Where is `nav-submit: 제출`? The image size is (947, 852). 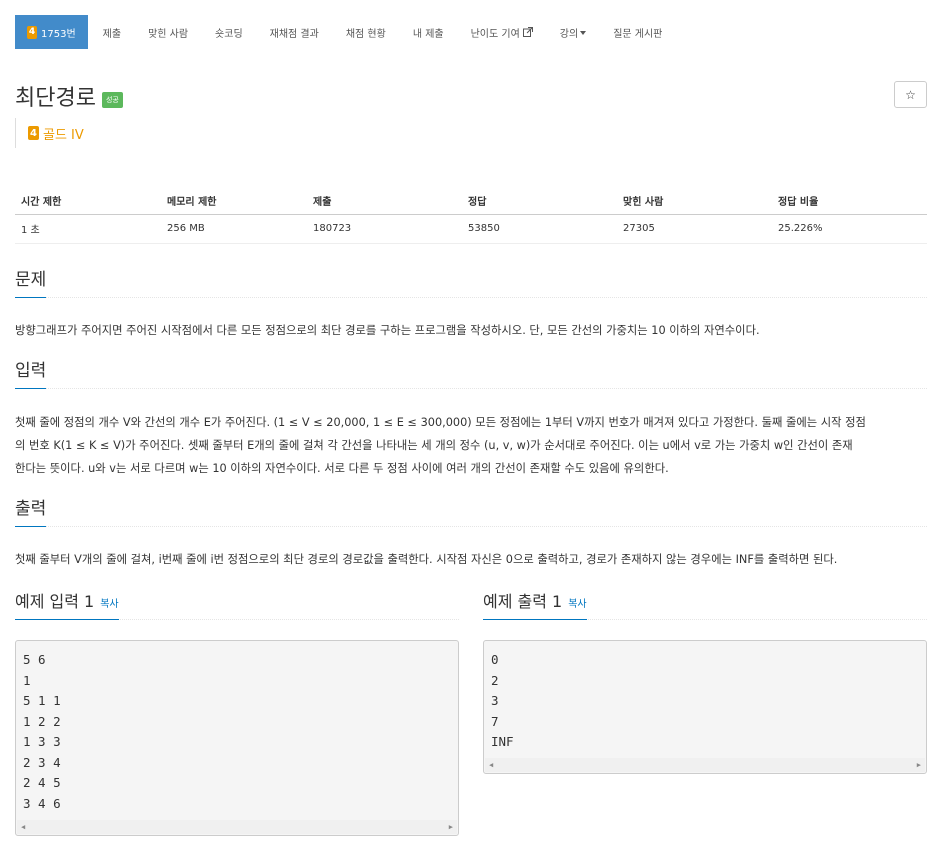 nav-submit: 제출 is located at coordinates (112, 32).